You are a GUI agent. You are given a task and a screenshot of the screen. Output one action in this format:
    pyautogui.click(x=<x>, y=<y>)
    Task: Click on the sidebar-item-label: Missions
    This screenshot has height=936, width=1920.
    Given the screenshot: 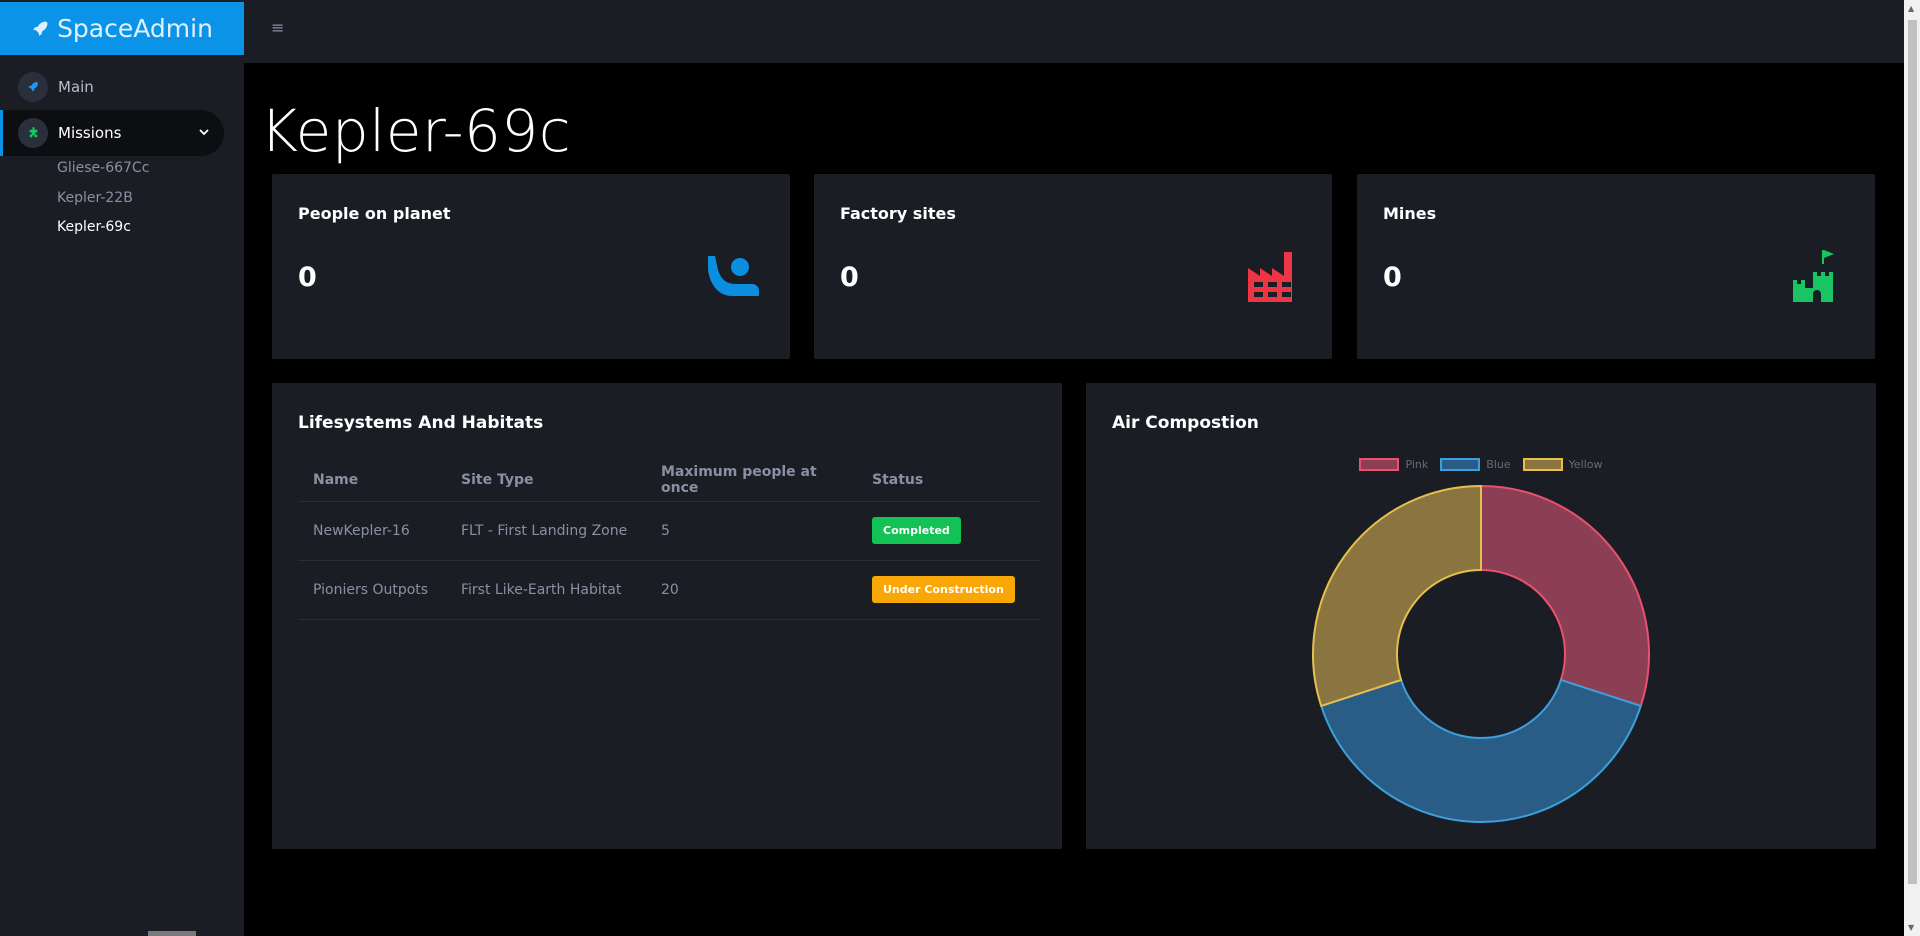 What is the action you would take?
    pyautogui.click(x=90, y=133)
    